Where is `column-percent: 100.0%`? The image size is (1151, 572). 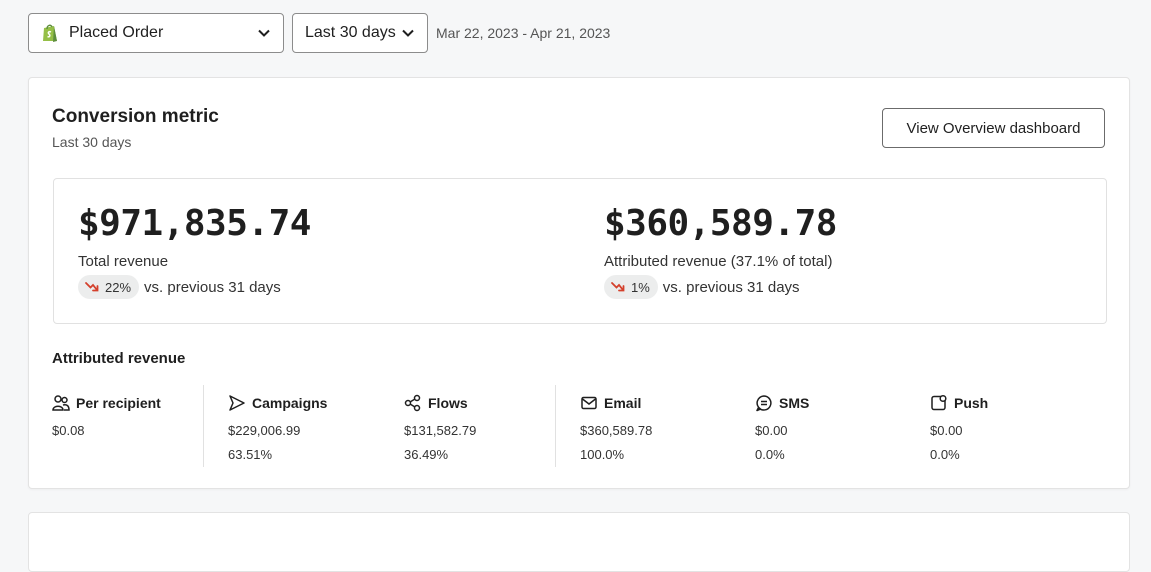
column-percent: 100.0% is located at coordinates (602, 454).